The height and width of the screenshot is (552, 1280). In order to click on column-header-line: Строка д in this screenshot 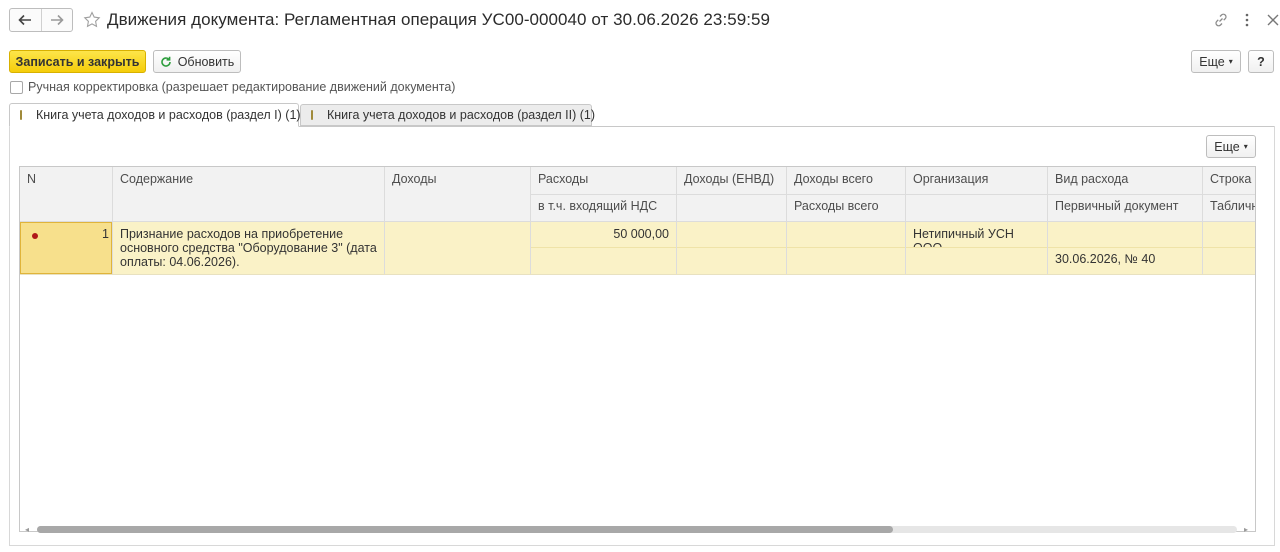, I will do `click(1229, 180)`.